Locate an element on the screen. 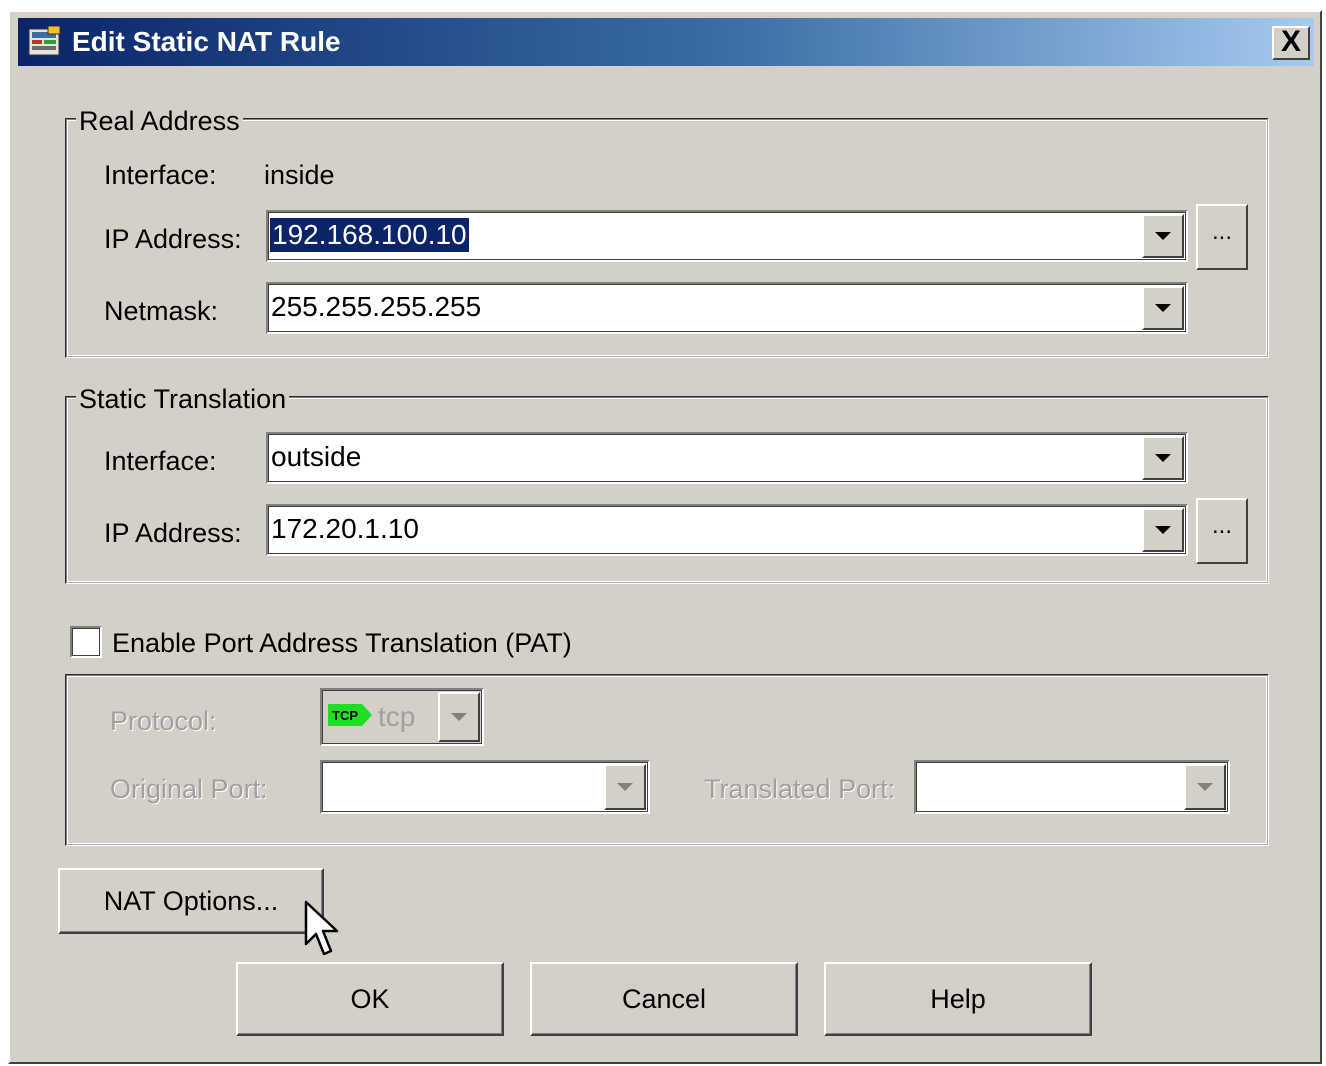 This screenshot has width=1326, height=1066. real-ip-combo: 192.168.100.10 is located at coordinates (727, 236).